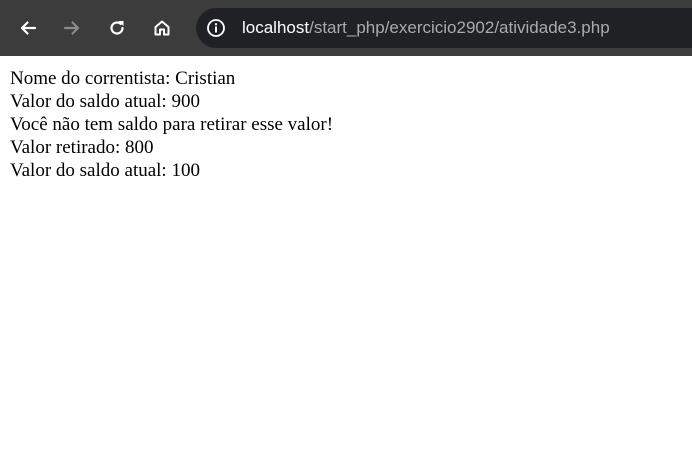 This screenshot has width=692, height=469. I want to click on url-path: /start_php/exercicio2902/atividade3.php, so click(459, 27).